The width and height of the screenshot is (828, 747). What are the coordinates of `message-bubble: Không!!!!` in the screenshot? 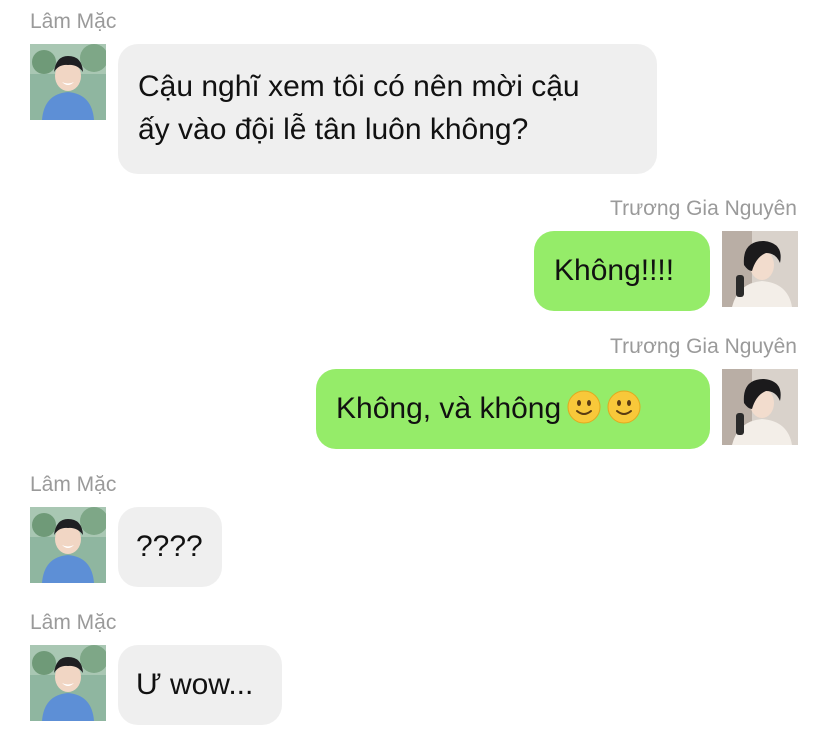 It's located at (622, 271).